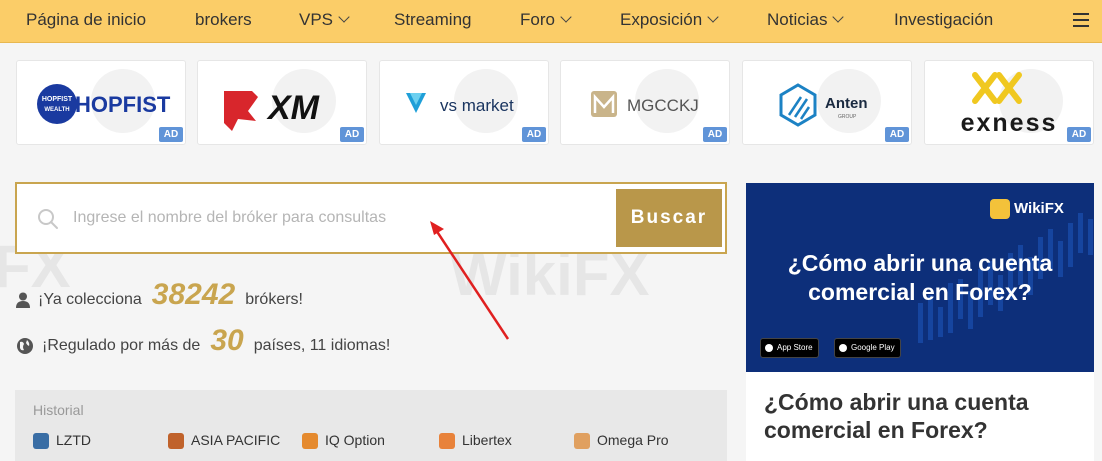 The height and width of the screenshot is (461, 1102). I want to click on svg-text: GROUP, so click(847, 117).